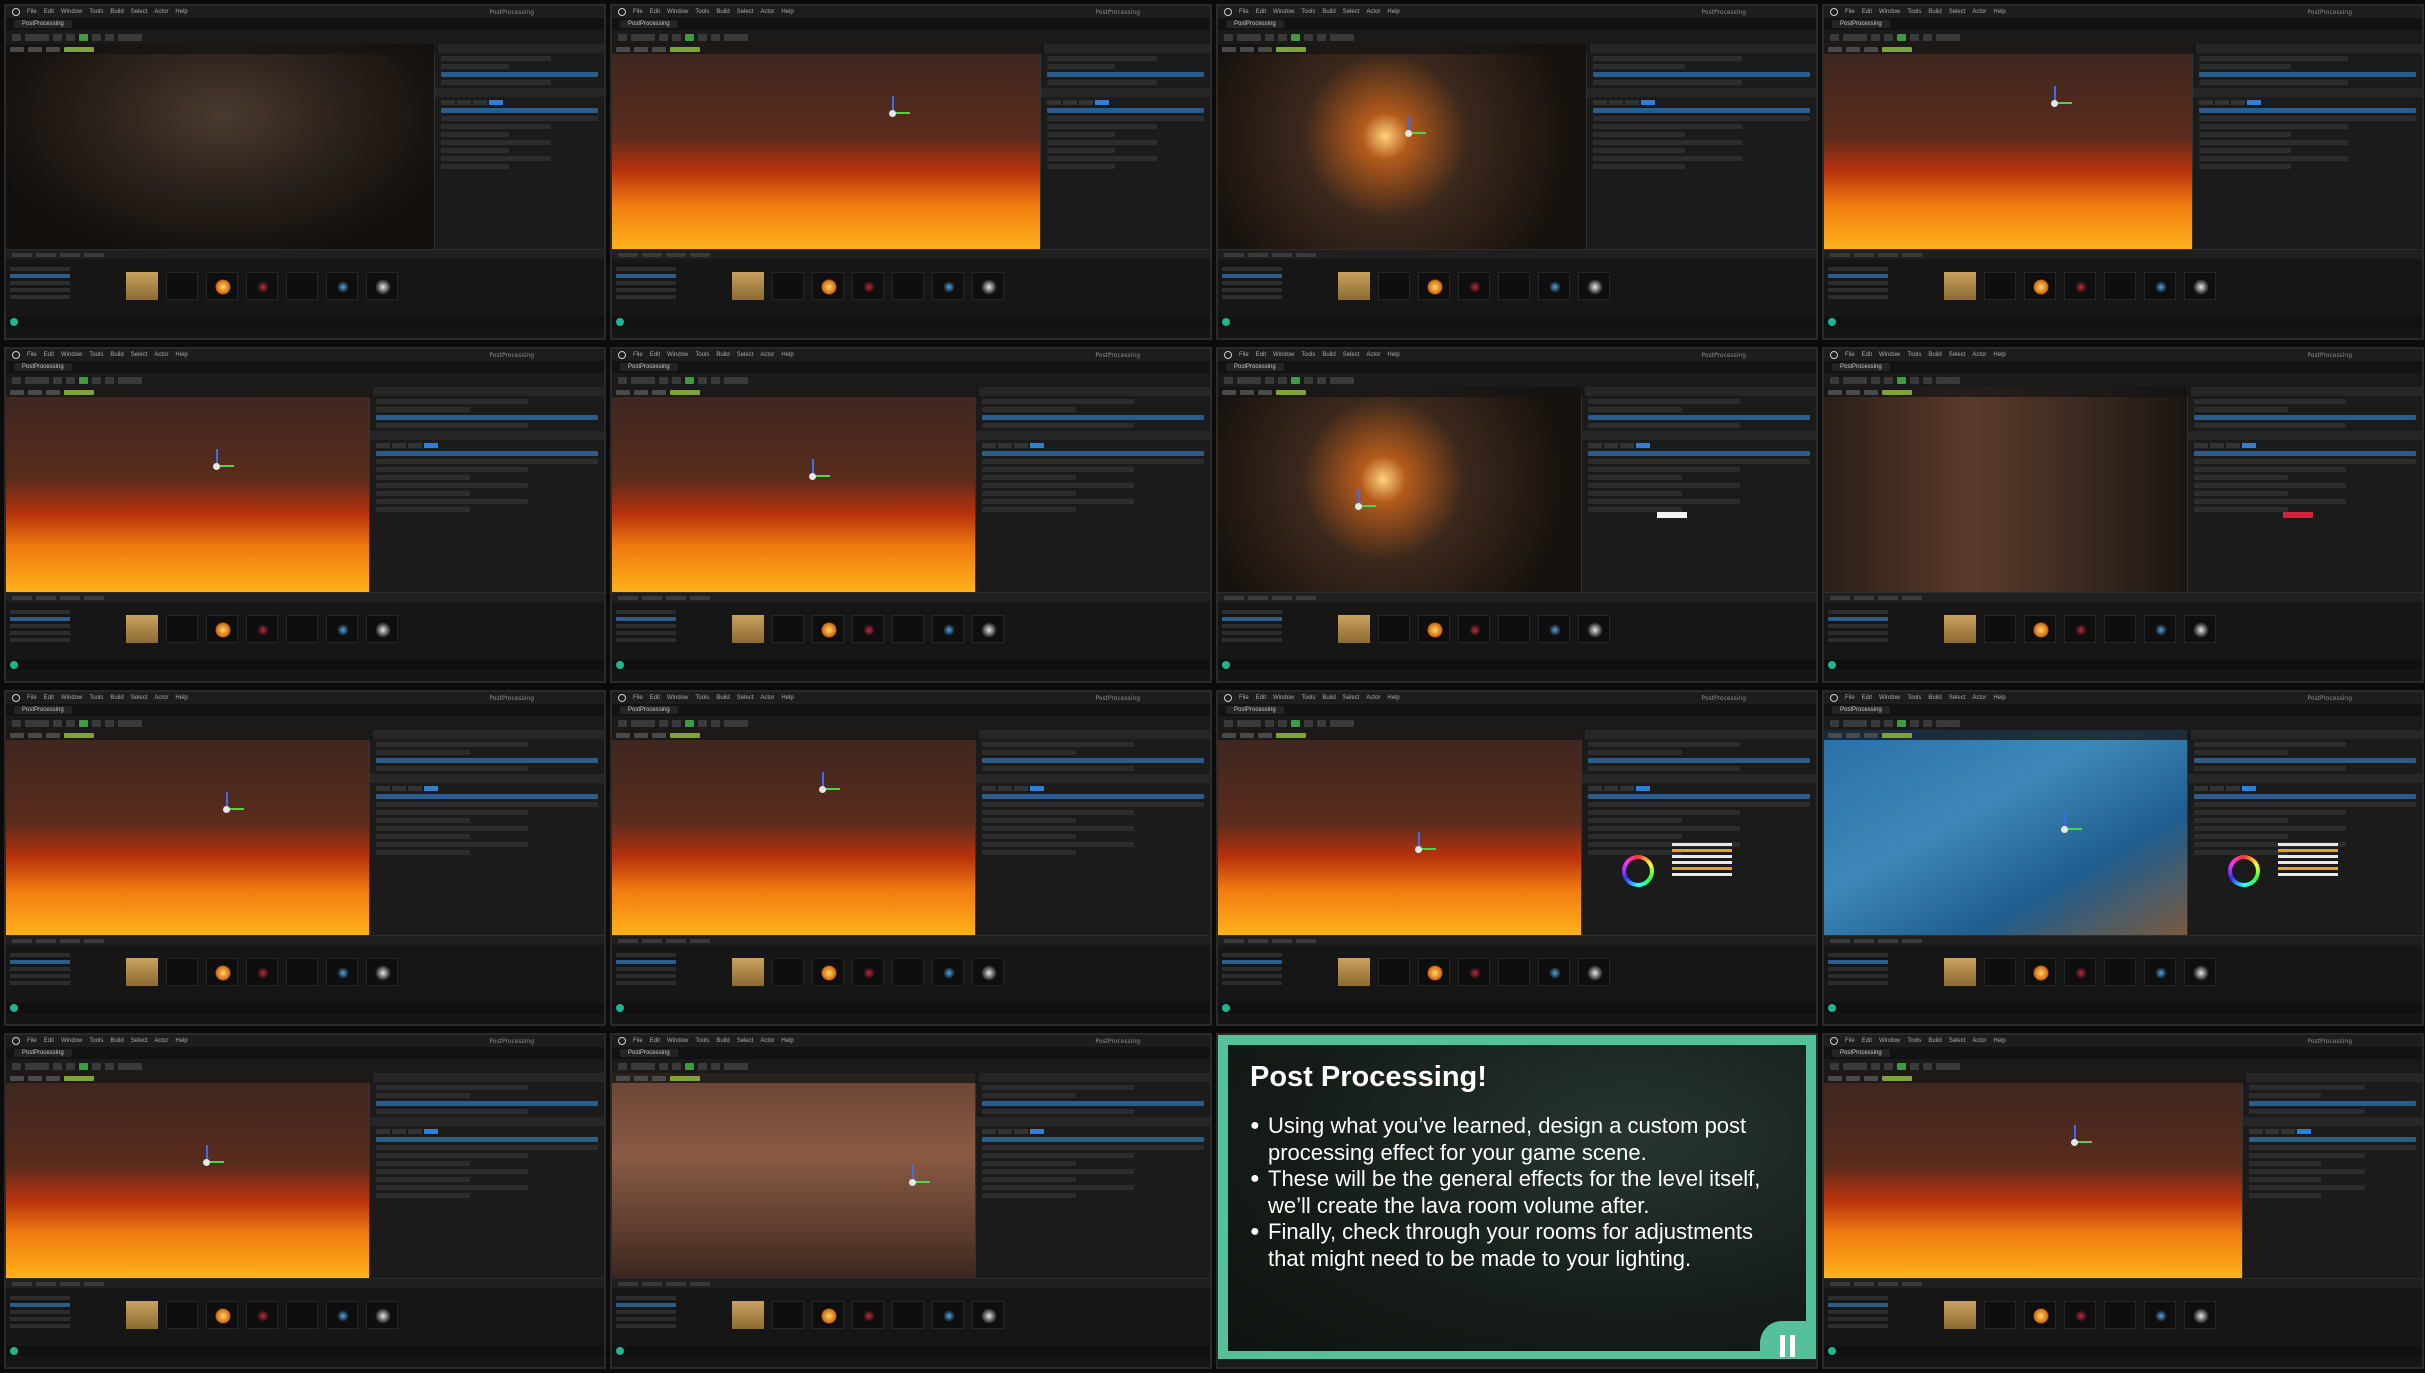 The width and height of the screenshot is (2425, 1373). Describe the element at coordinates (677, 1041) in the screenshot. I see `menu-item: Window` at that location.